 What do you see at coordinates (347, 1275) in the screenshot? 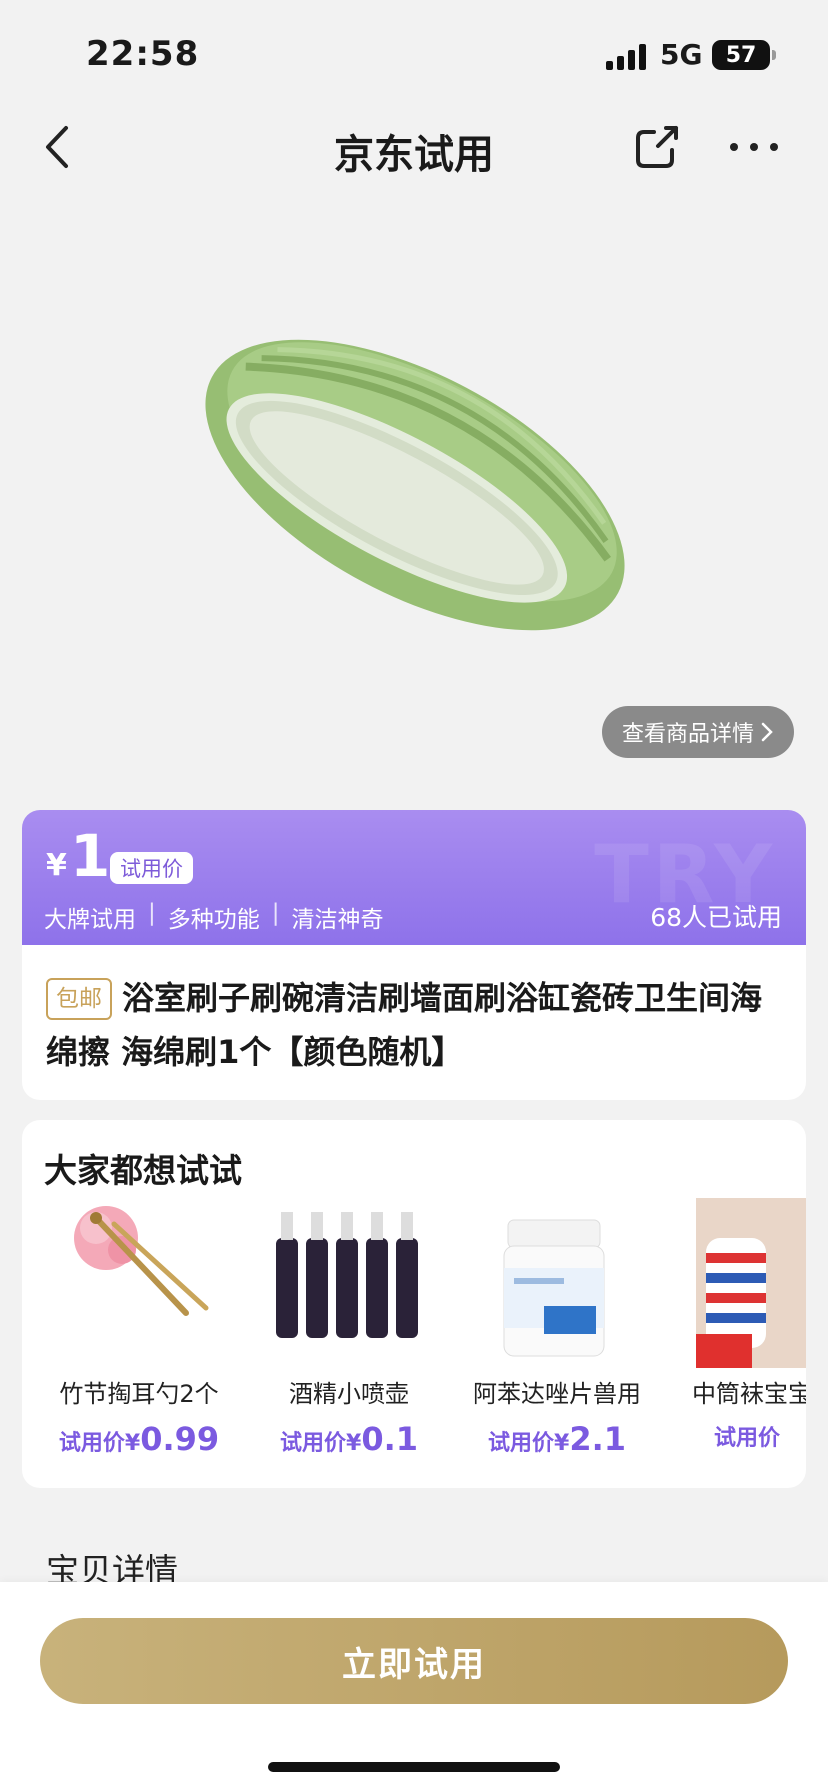
I see `spray-bottle-image` at bounding box center [347, 1275].